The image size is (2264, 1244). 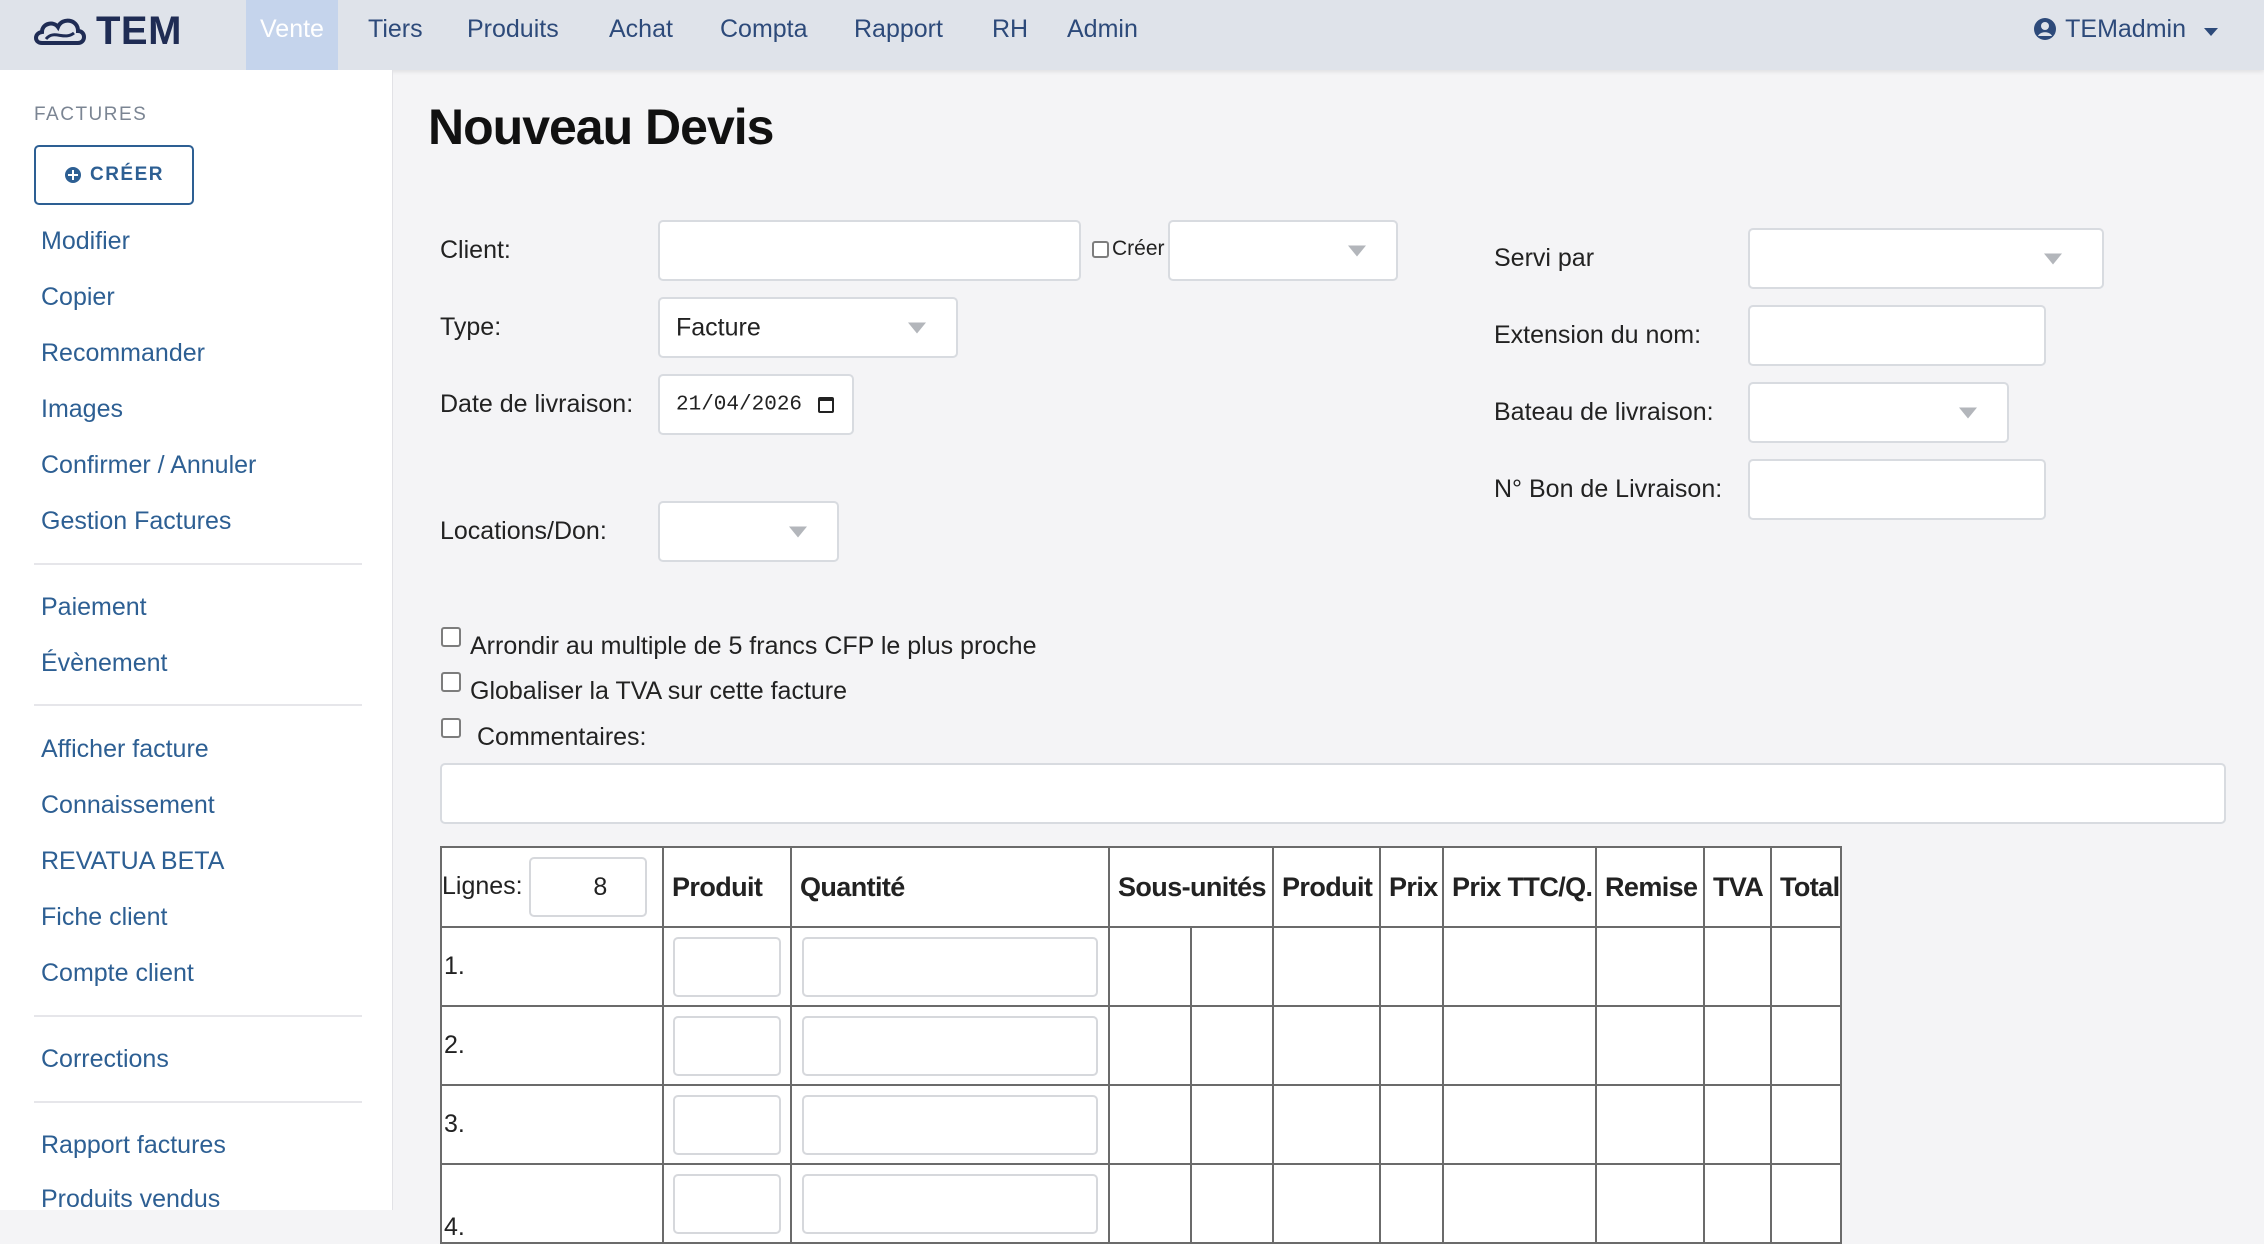 What do you see at coordinates (125, 749) in the screenshot?
I see `sidebar-item-afficher-facture: Afficher facture` at bounding box center [125, 749].